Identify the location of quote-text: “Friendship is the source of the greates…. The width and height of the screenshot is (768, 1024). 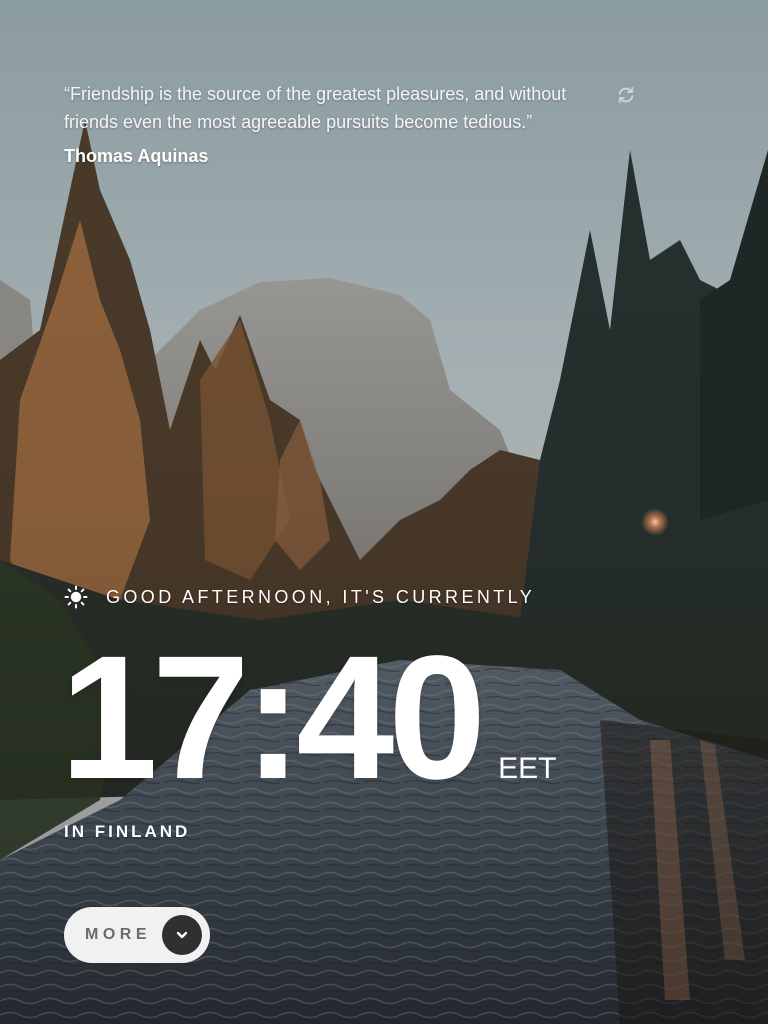
(315, 108).